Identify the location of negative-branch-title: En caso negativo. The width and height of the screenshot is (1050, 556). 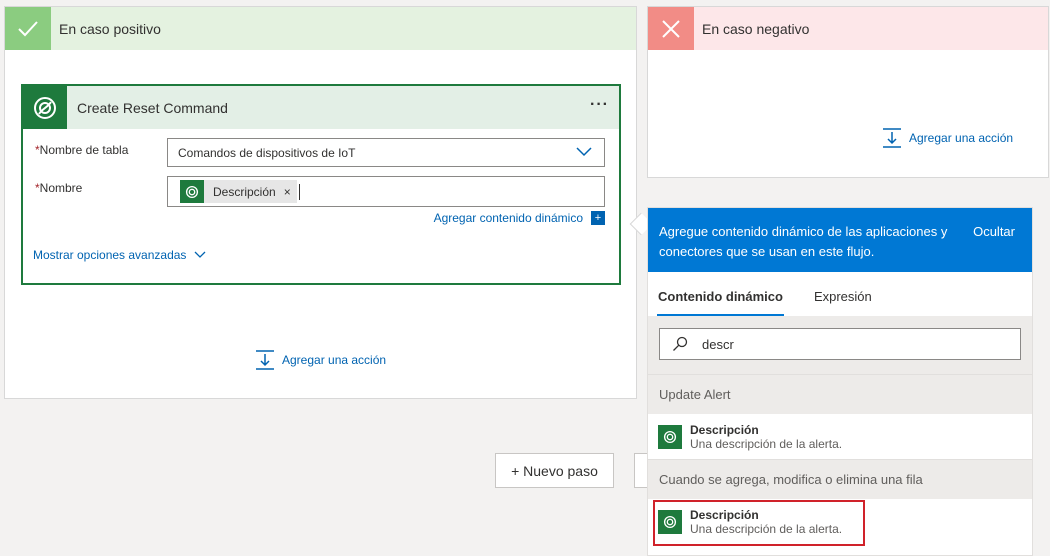
(756, 28).